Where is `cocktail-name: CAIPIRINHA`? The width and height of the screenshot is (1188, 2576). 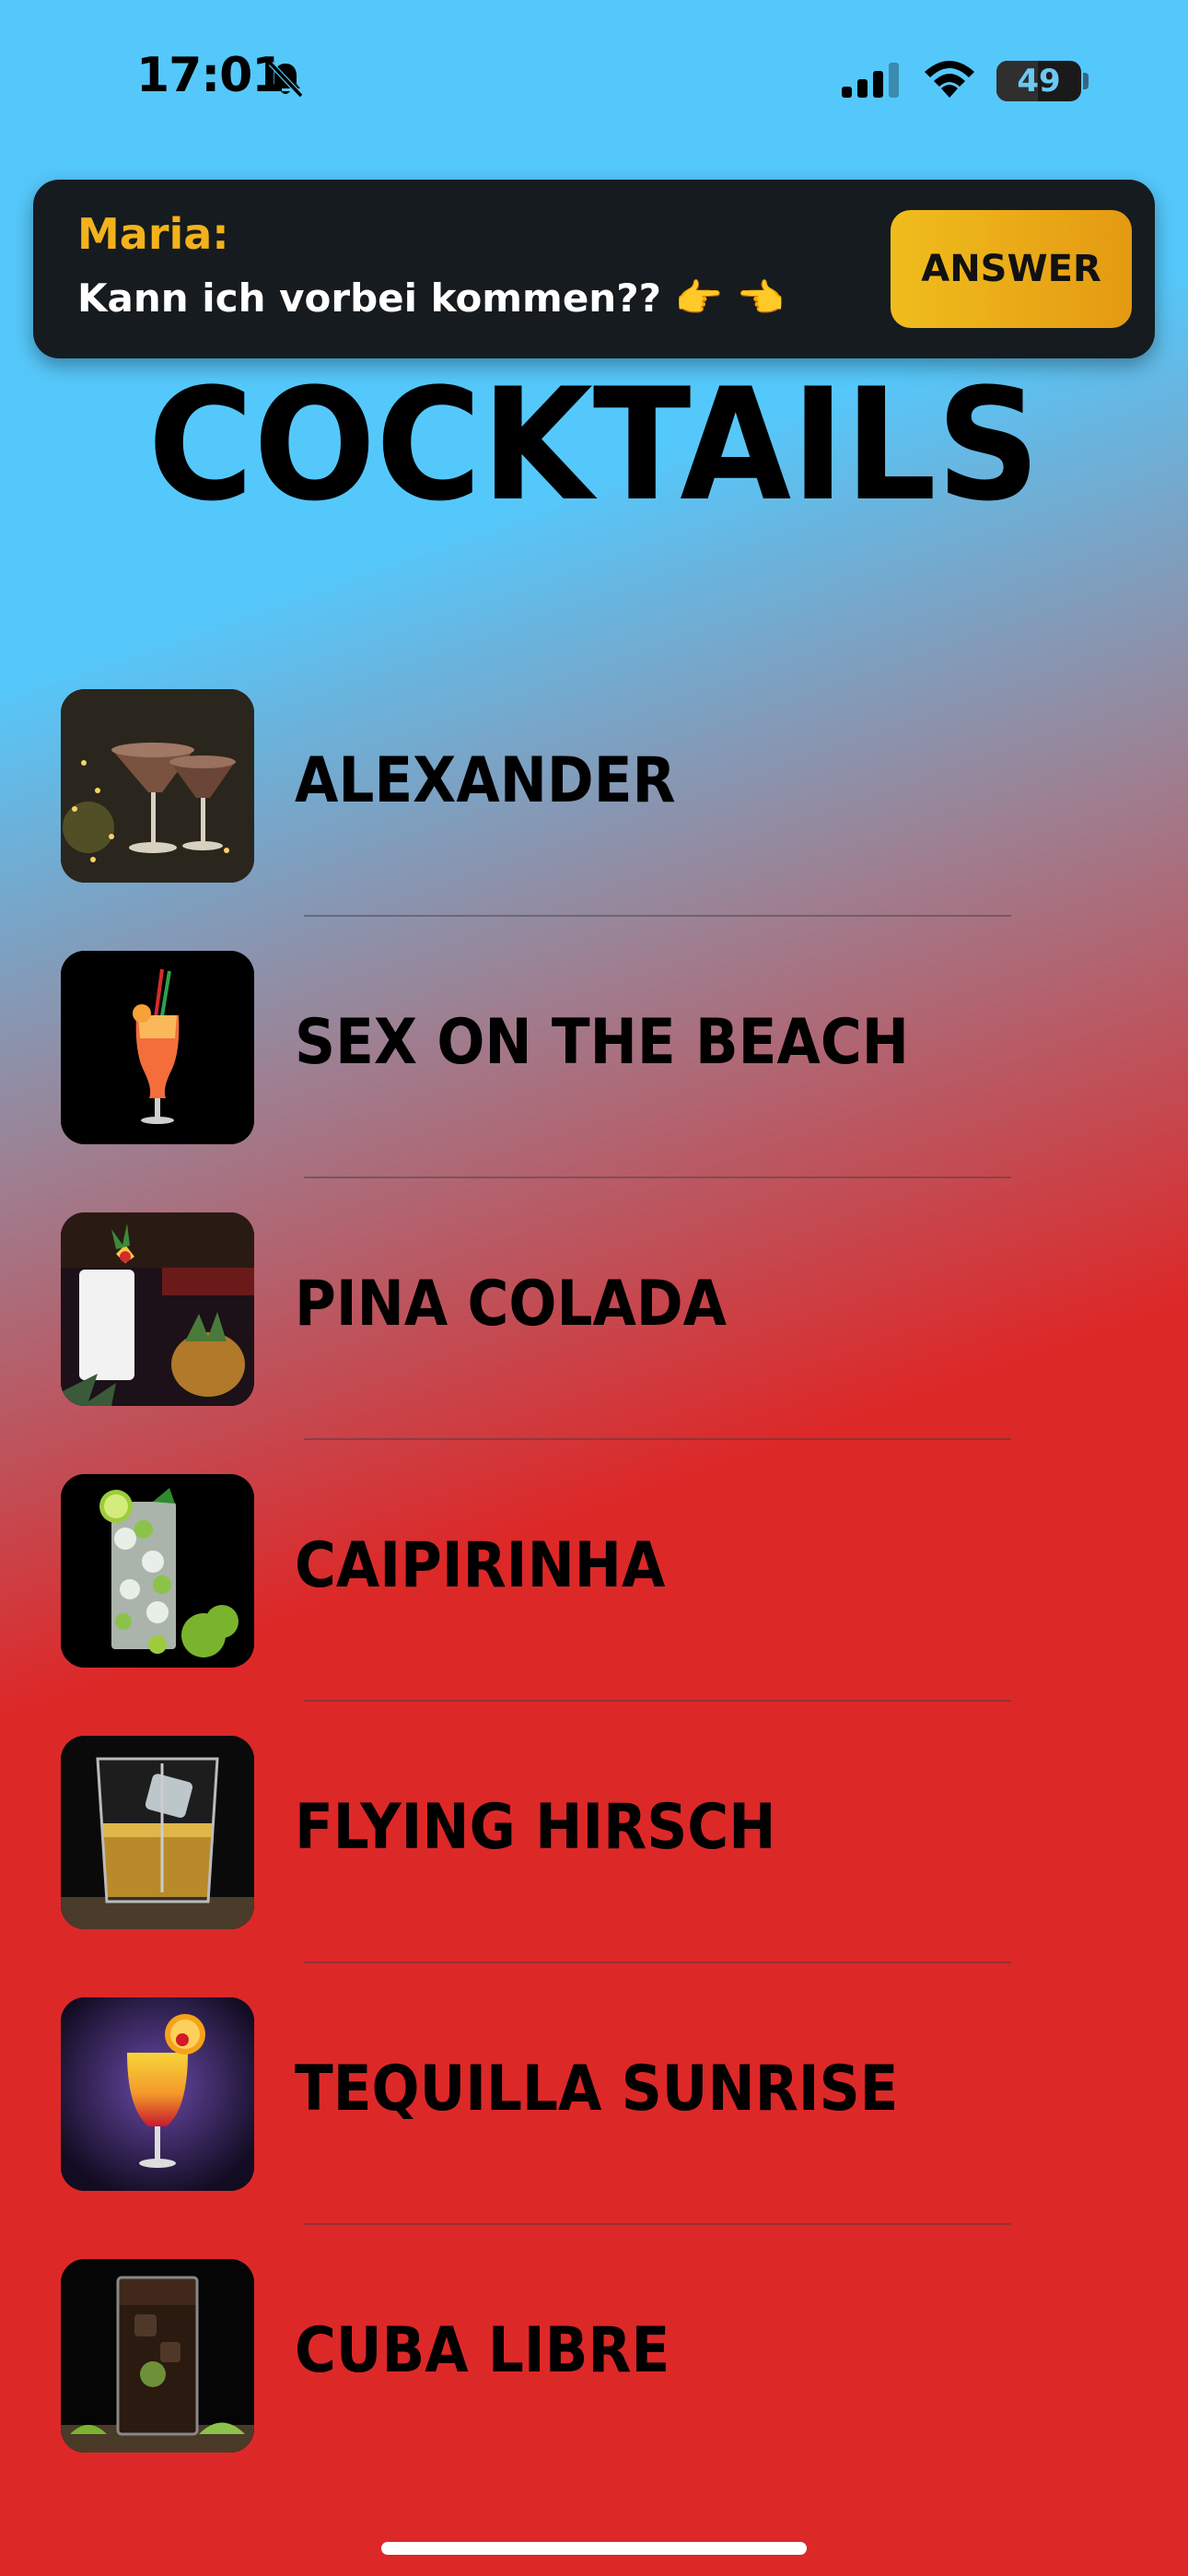
cocktail-name: CAIPIRINHA is located at coordinates (480, 1565).